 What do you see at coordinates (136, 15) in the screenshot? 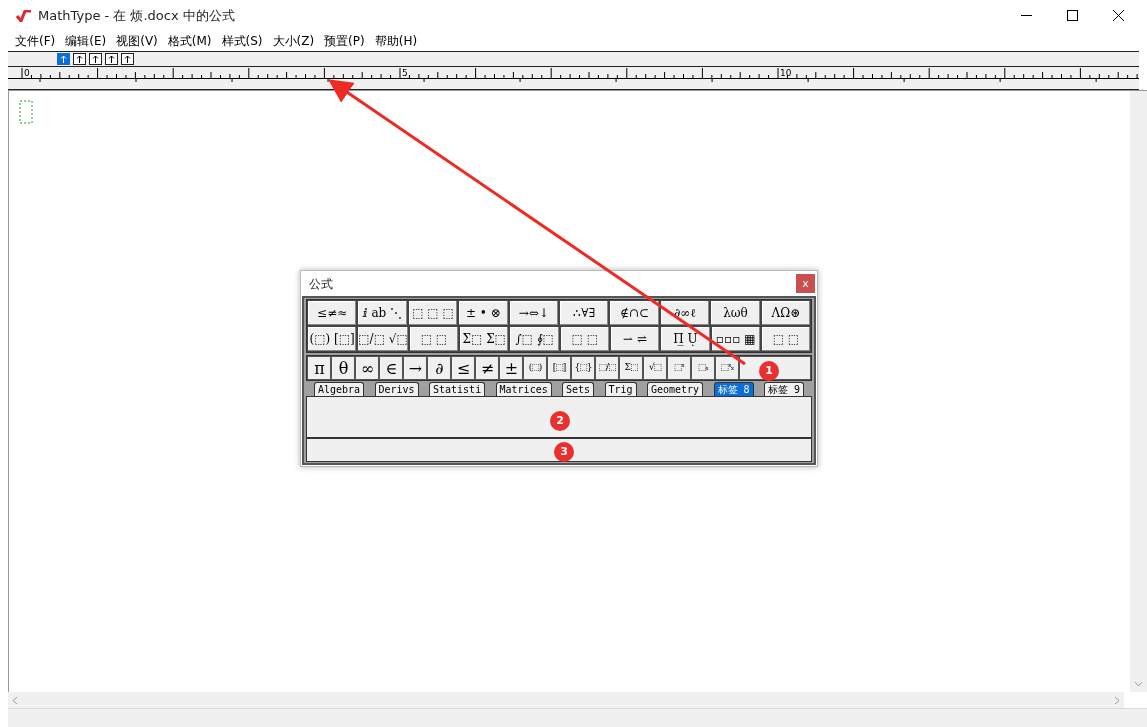
I see `window-title: MathType - 在 烦.docx 中的公式` at bounding box center [136, 15].